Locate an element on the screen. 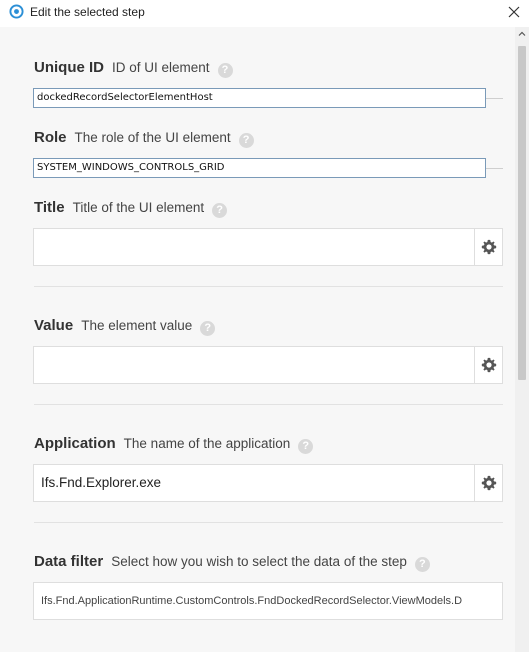 Image resolution: width=529 pixels, height=652 pixels. application-field: Ifs.Fnd.Explorer.exe is located at coordinates (268, 483).